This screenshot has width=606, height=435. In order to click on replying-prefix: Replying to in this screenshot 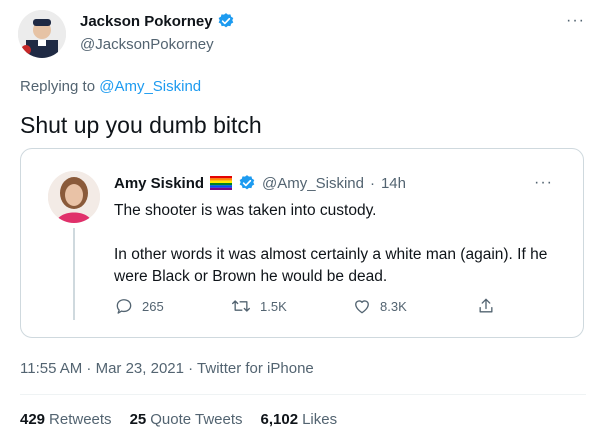, I will do `click(58, 86)`.